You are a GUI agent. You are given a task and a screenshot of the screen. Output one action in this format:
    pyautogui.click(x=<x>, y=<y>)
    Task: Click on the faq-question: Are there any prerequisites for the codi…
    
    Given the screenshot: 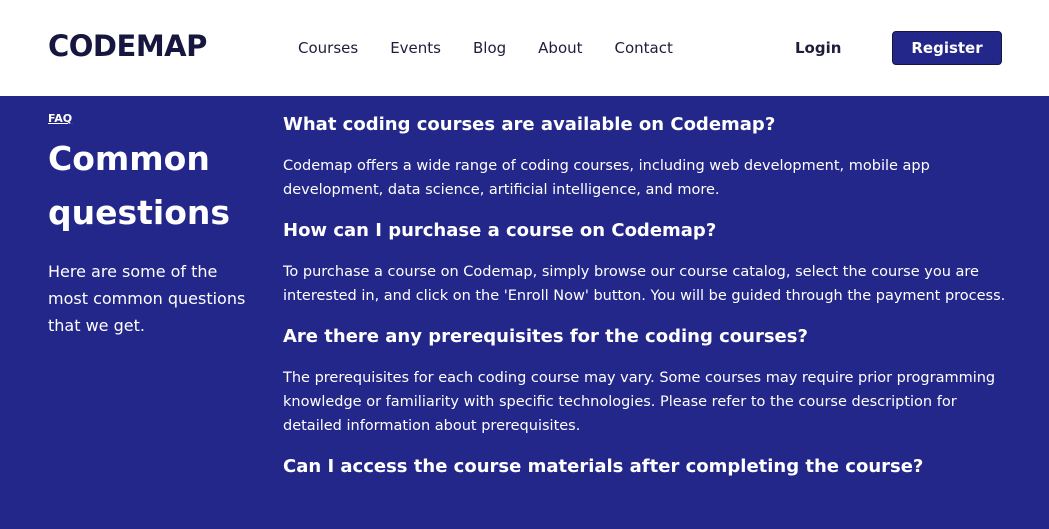 What is the action you would take?
    pyautogui.click(x=545, y=336)
    